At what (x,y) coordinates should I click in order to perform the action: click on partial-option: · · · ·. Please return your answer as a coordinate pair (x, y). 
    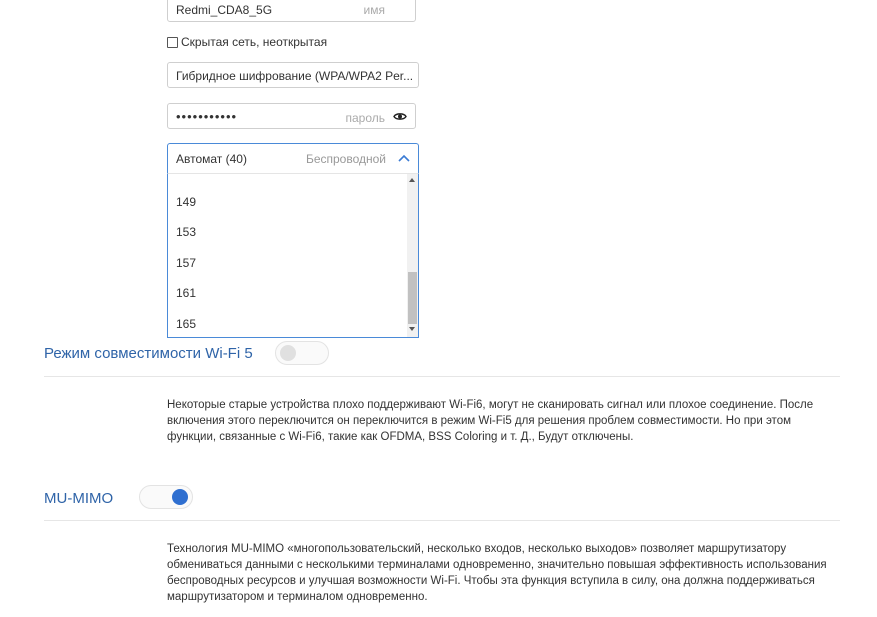
    Looking at the image, I should click on (205, 176).